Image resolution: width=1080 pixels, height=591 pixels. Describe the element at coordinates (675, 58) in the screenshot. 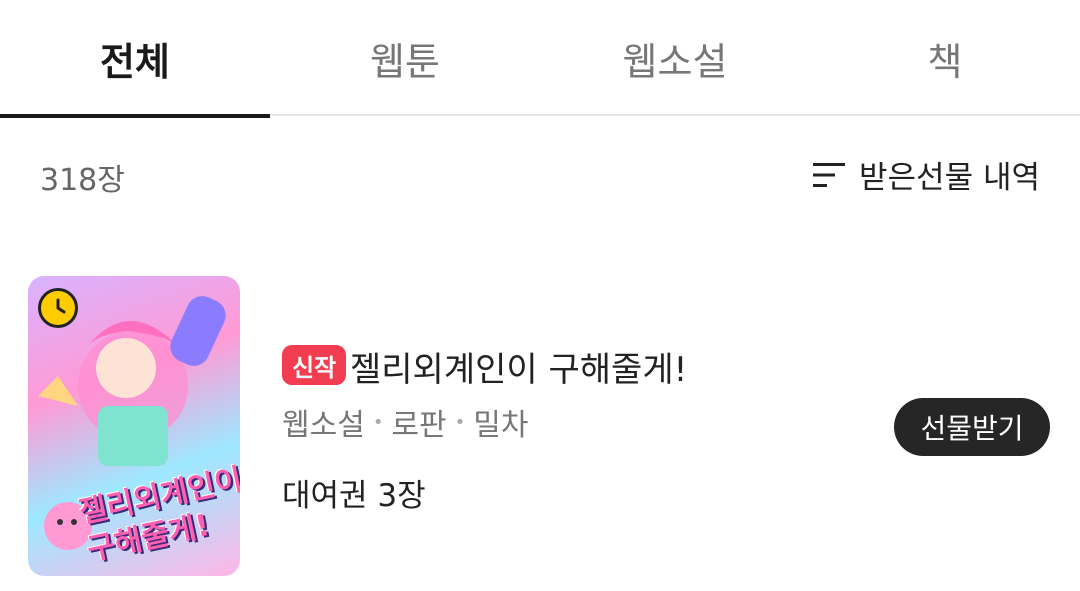

I see `tab-webnovel: 웹소설` at that location.